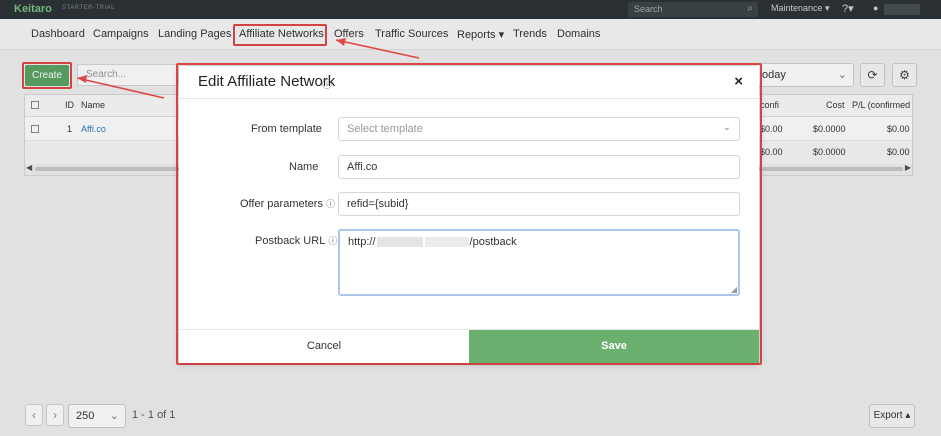  I want to click on postback-url-label: Postback URL ⓘ, so click(296, 240).